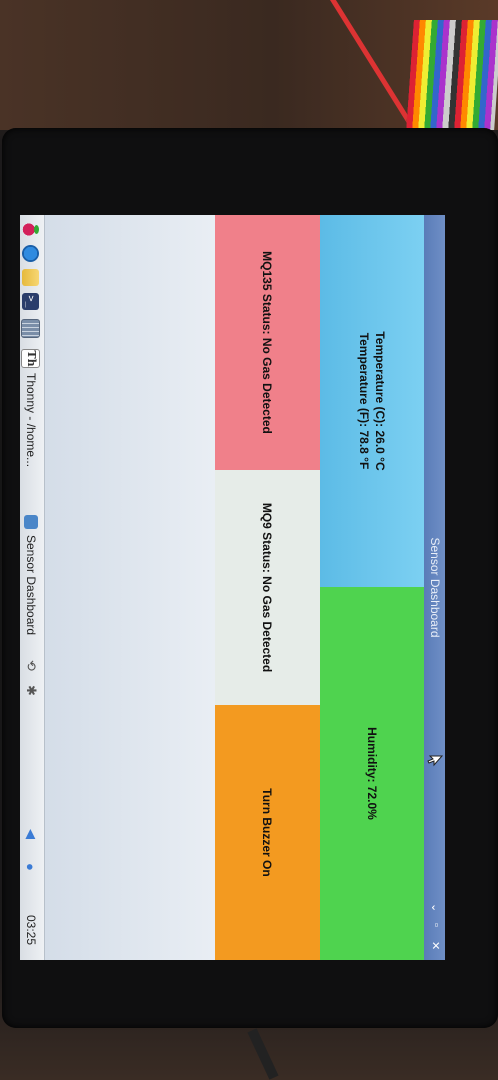 The height and width of the screenshot is (1080, 498). I want to click on taskbar-dashboard-label: Sensor Dashboard, so click(31, 585).